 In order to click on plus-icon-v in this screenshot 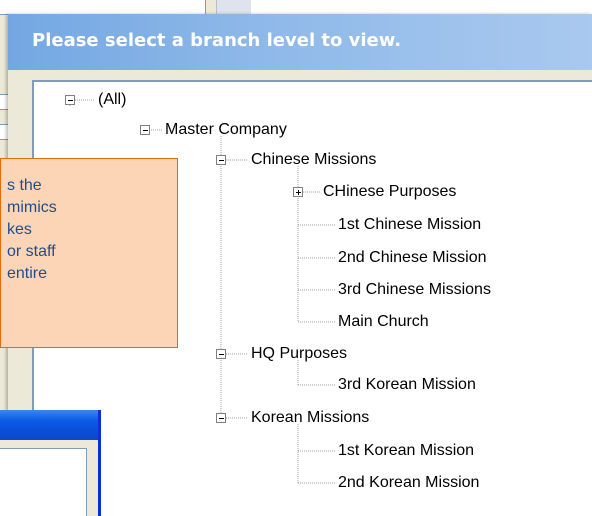, I will do `click(298, 192)`.